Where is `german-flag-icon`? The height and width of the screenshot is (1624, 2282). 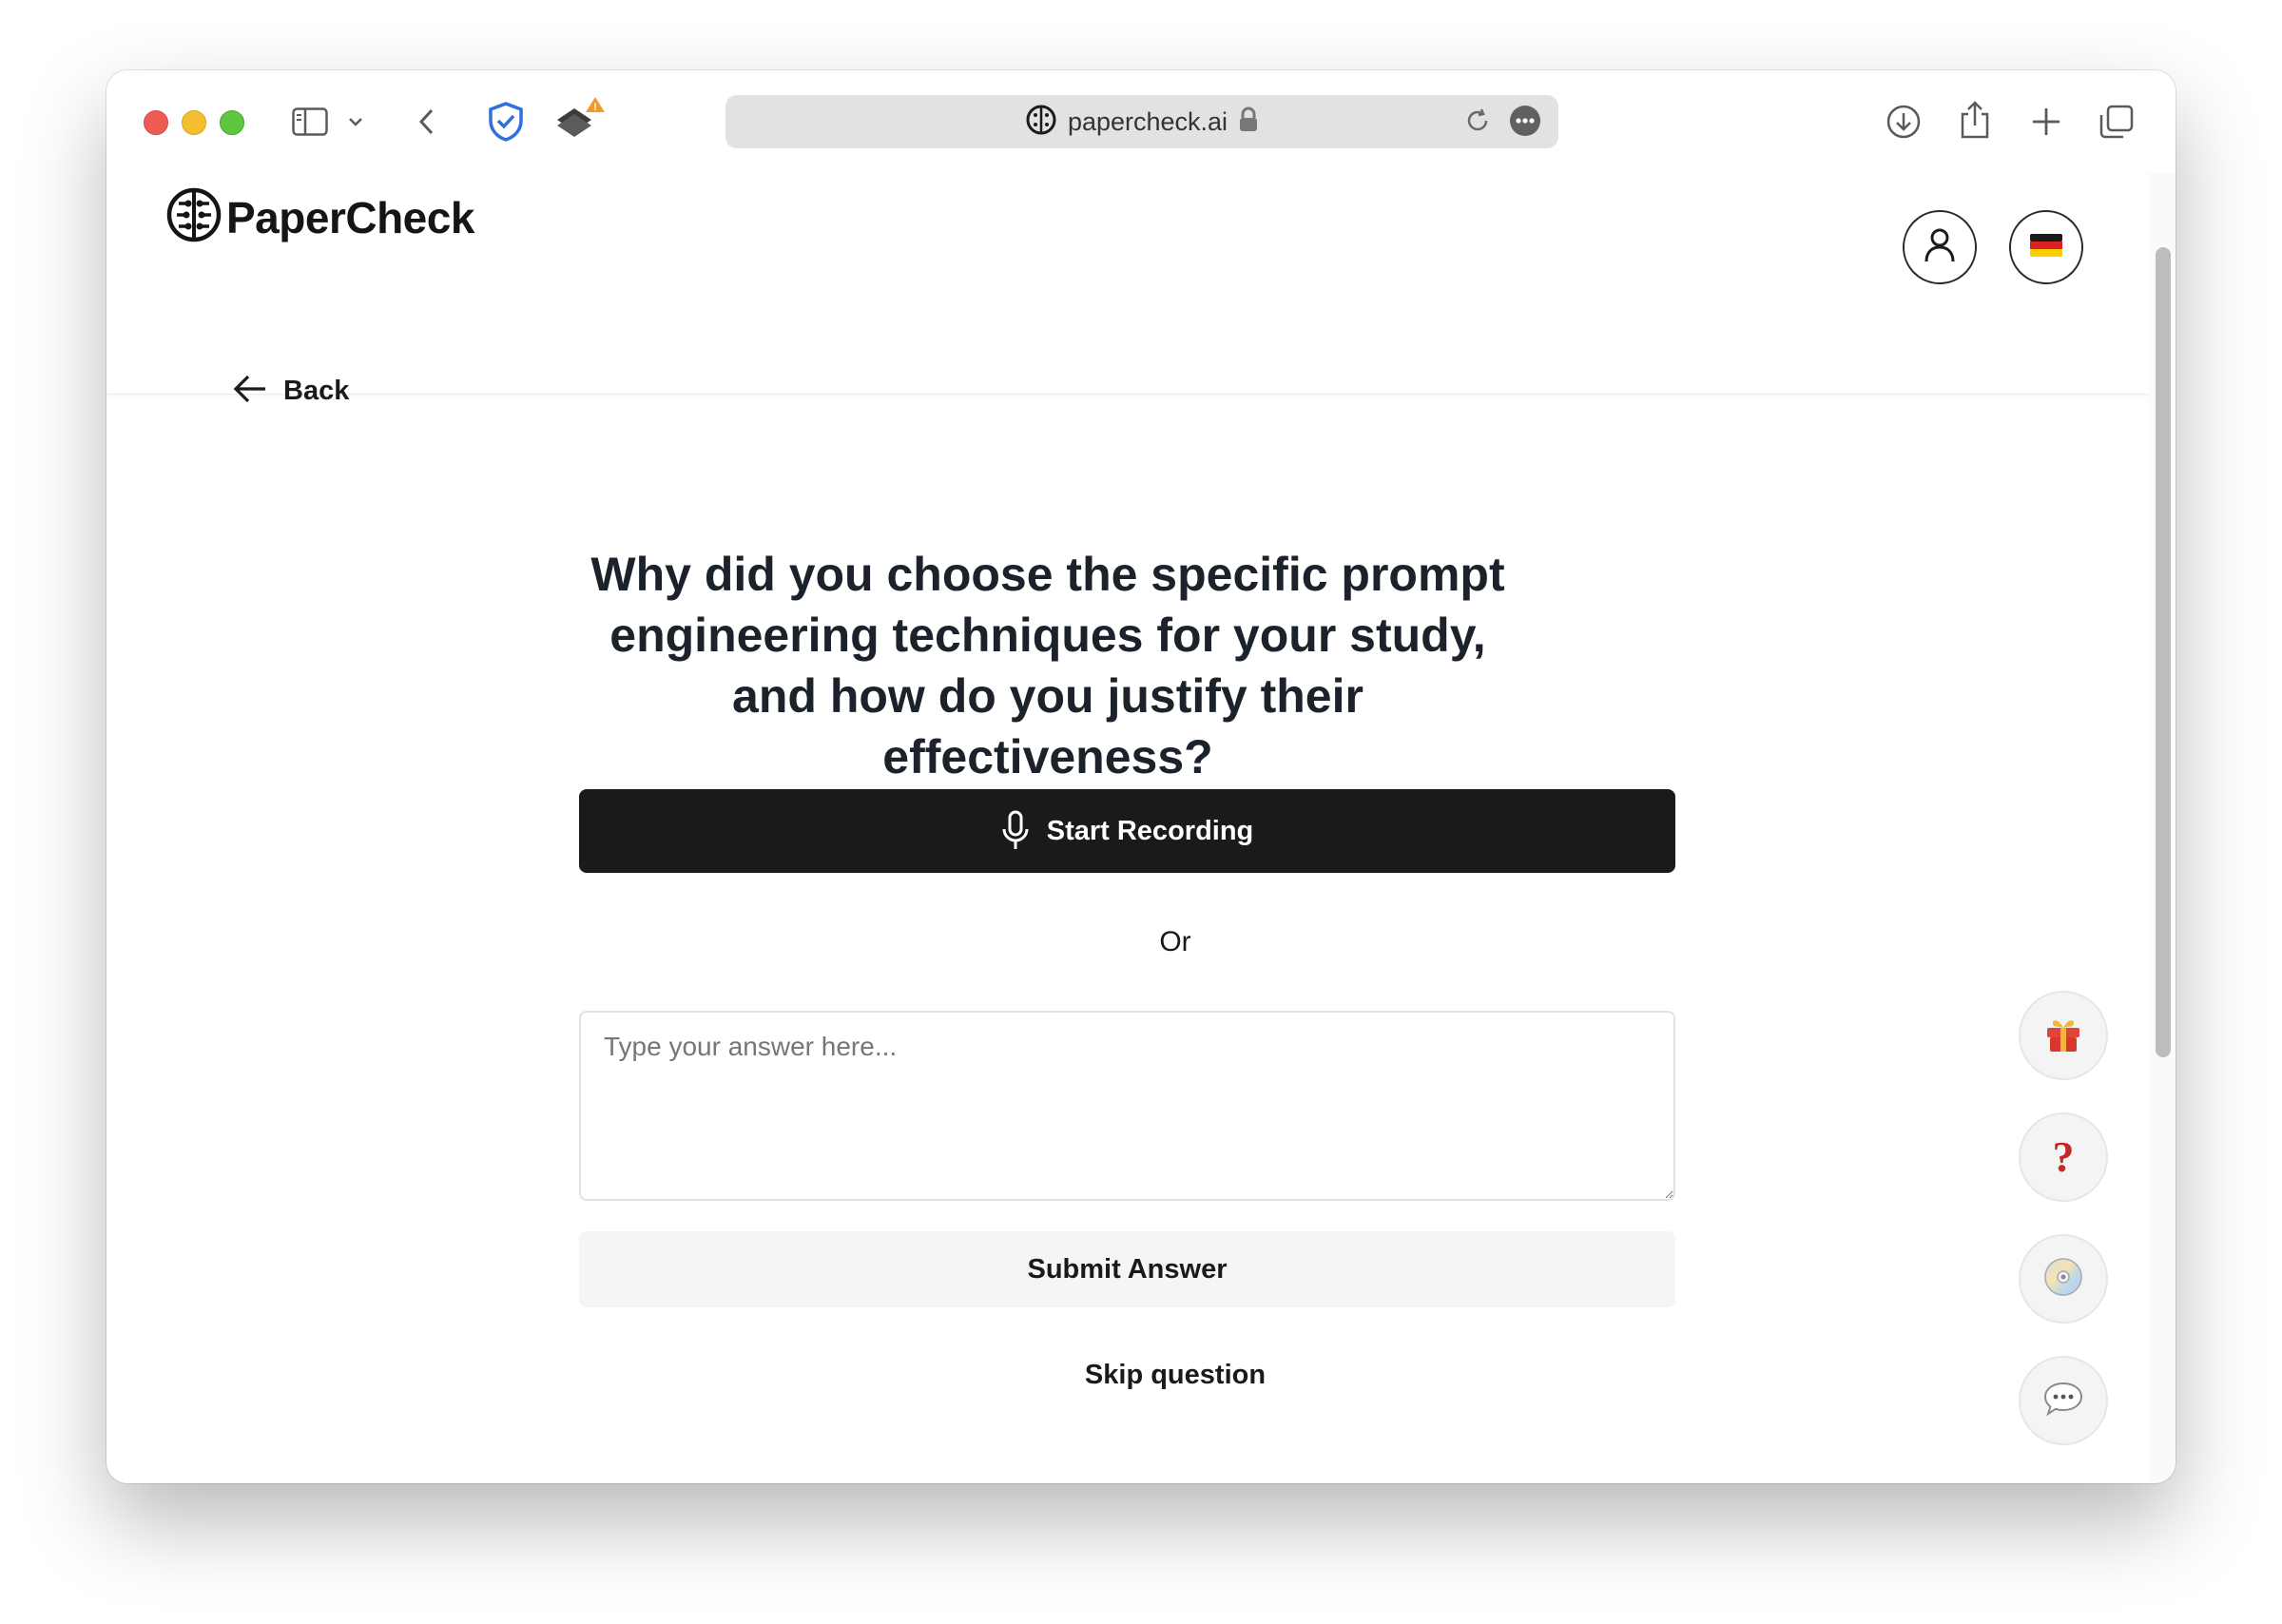
german-flag-icon is located at coordinates (2046, 247).